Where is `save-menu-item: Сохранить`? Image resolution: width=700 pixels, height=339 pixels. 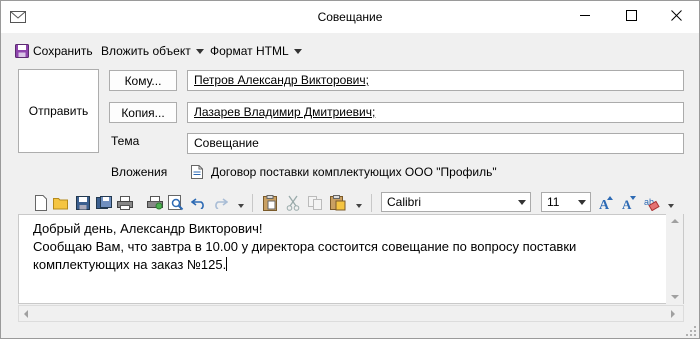
save-menu-item: Сохранить is located at coordinates (54, 51).